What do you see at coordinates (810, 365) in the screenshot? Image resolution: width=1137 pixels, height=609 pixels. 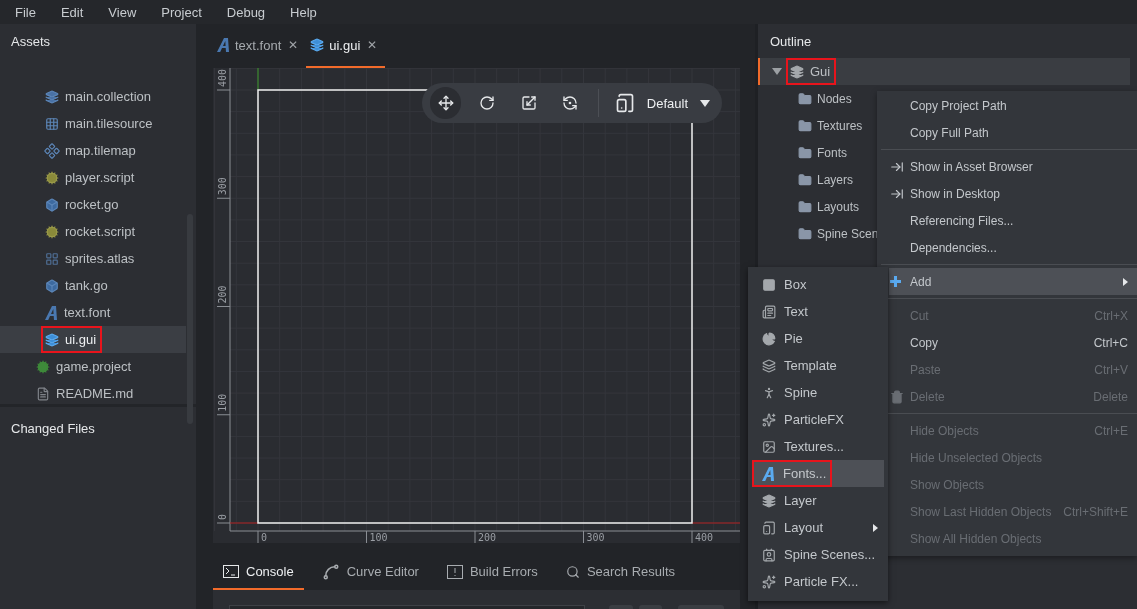 I see `item-label: Template` at bounding box center [810, 365].